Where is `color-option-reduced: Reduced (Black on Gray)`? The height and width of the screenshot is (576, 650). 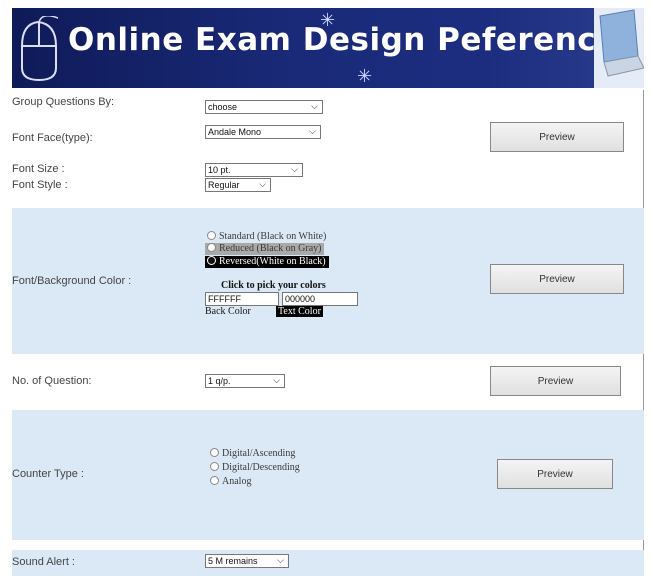 color-option-reduced: Reduced (Black on Gray) is located at coordinates (265, 249).